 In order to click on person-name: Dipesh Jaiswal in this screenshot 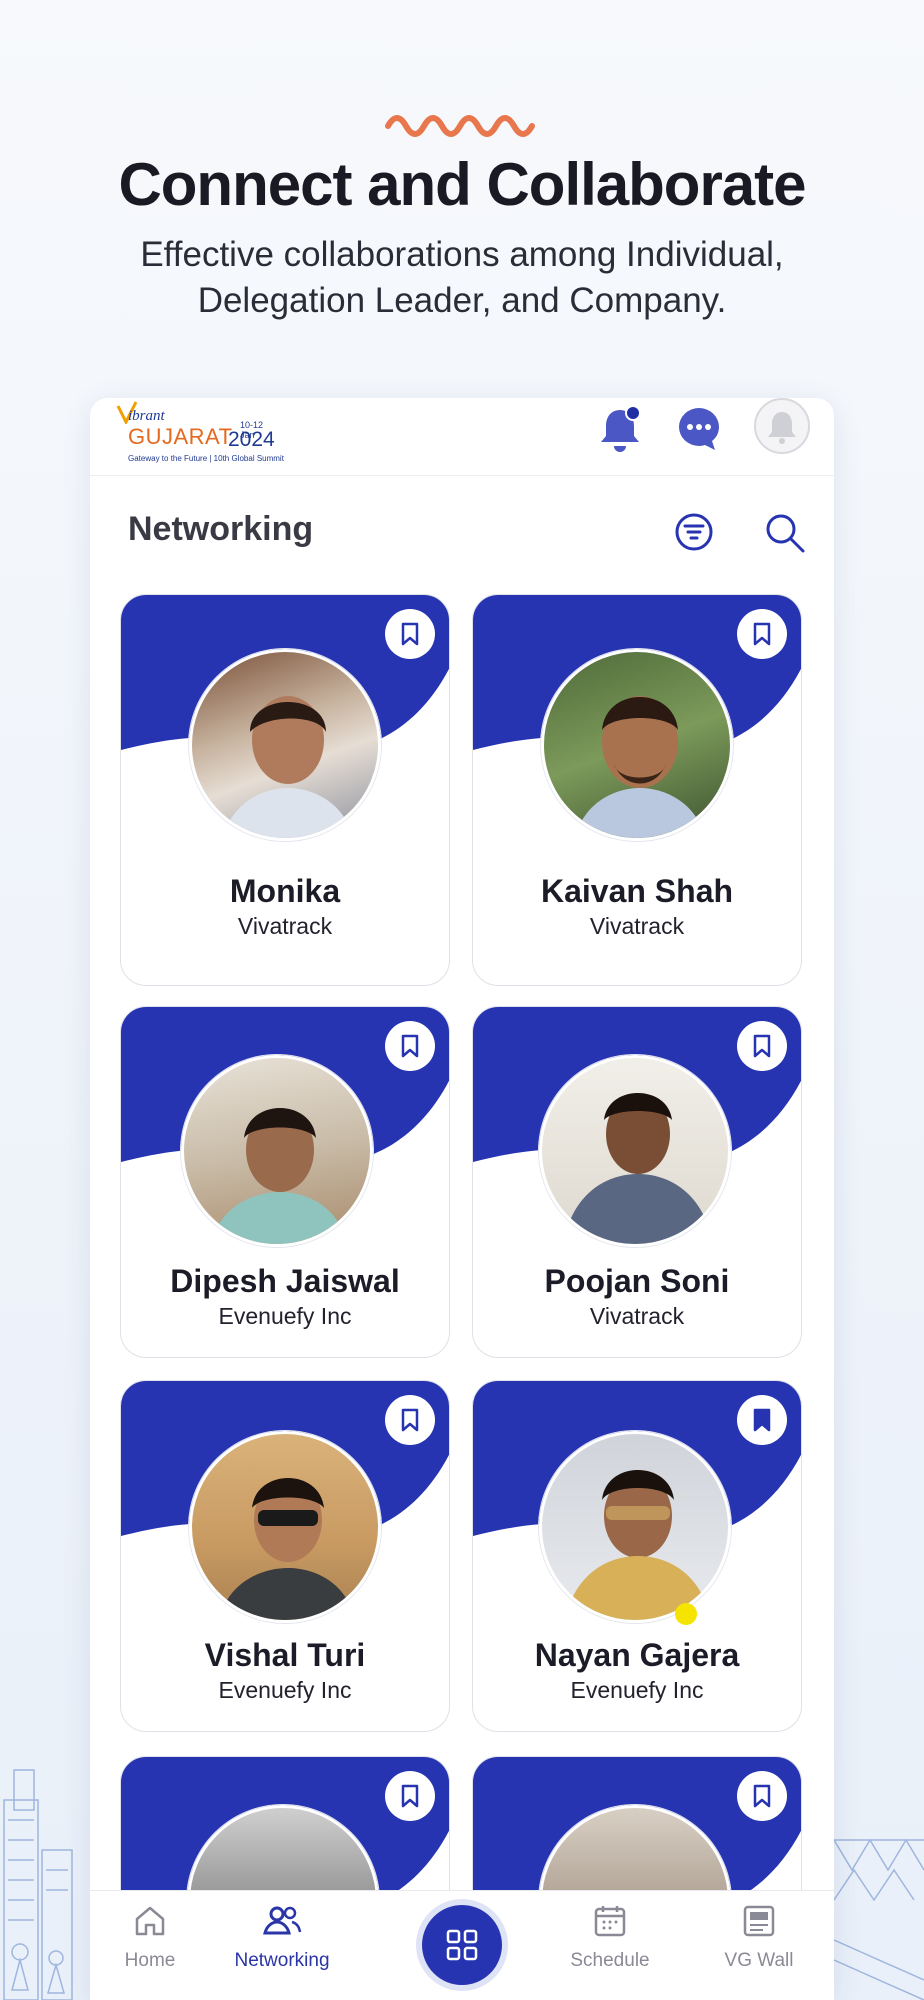, I will do `click(285, 1281)`.